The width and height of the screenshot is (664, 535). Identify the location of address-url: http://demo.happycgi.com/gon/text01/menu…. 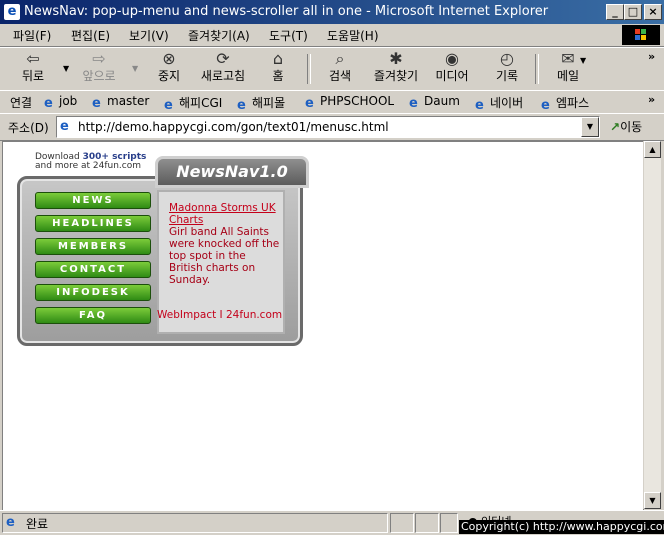
(233, 127).